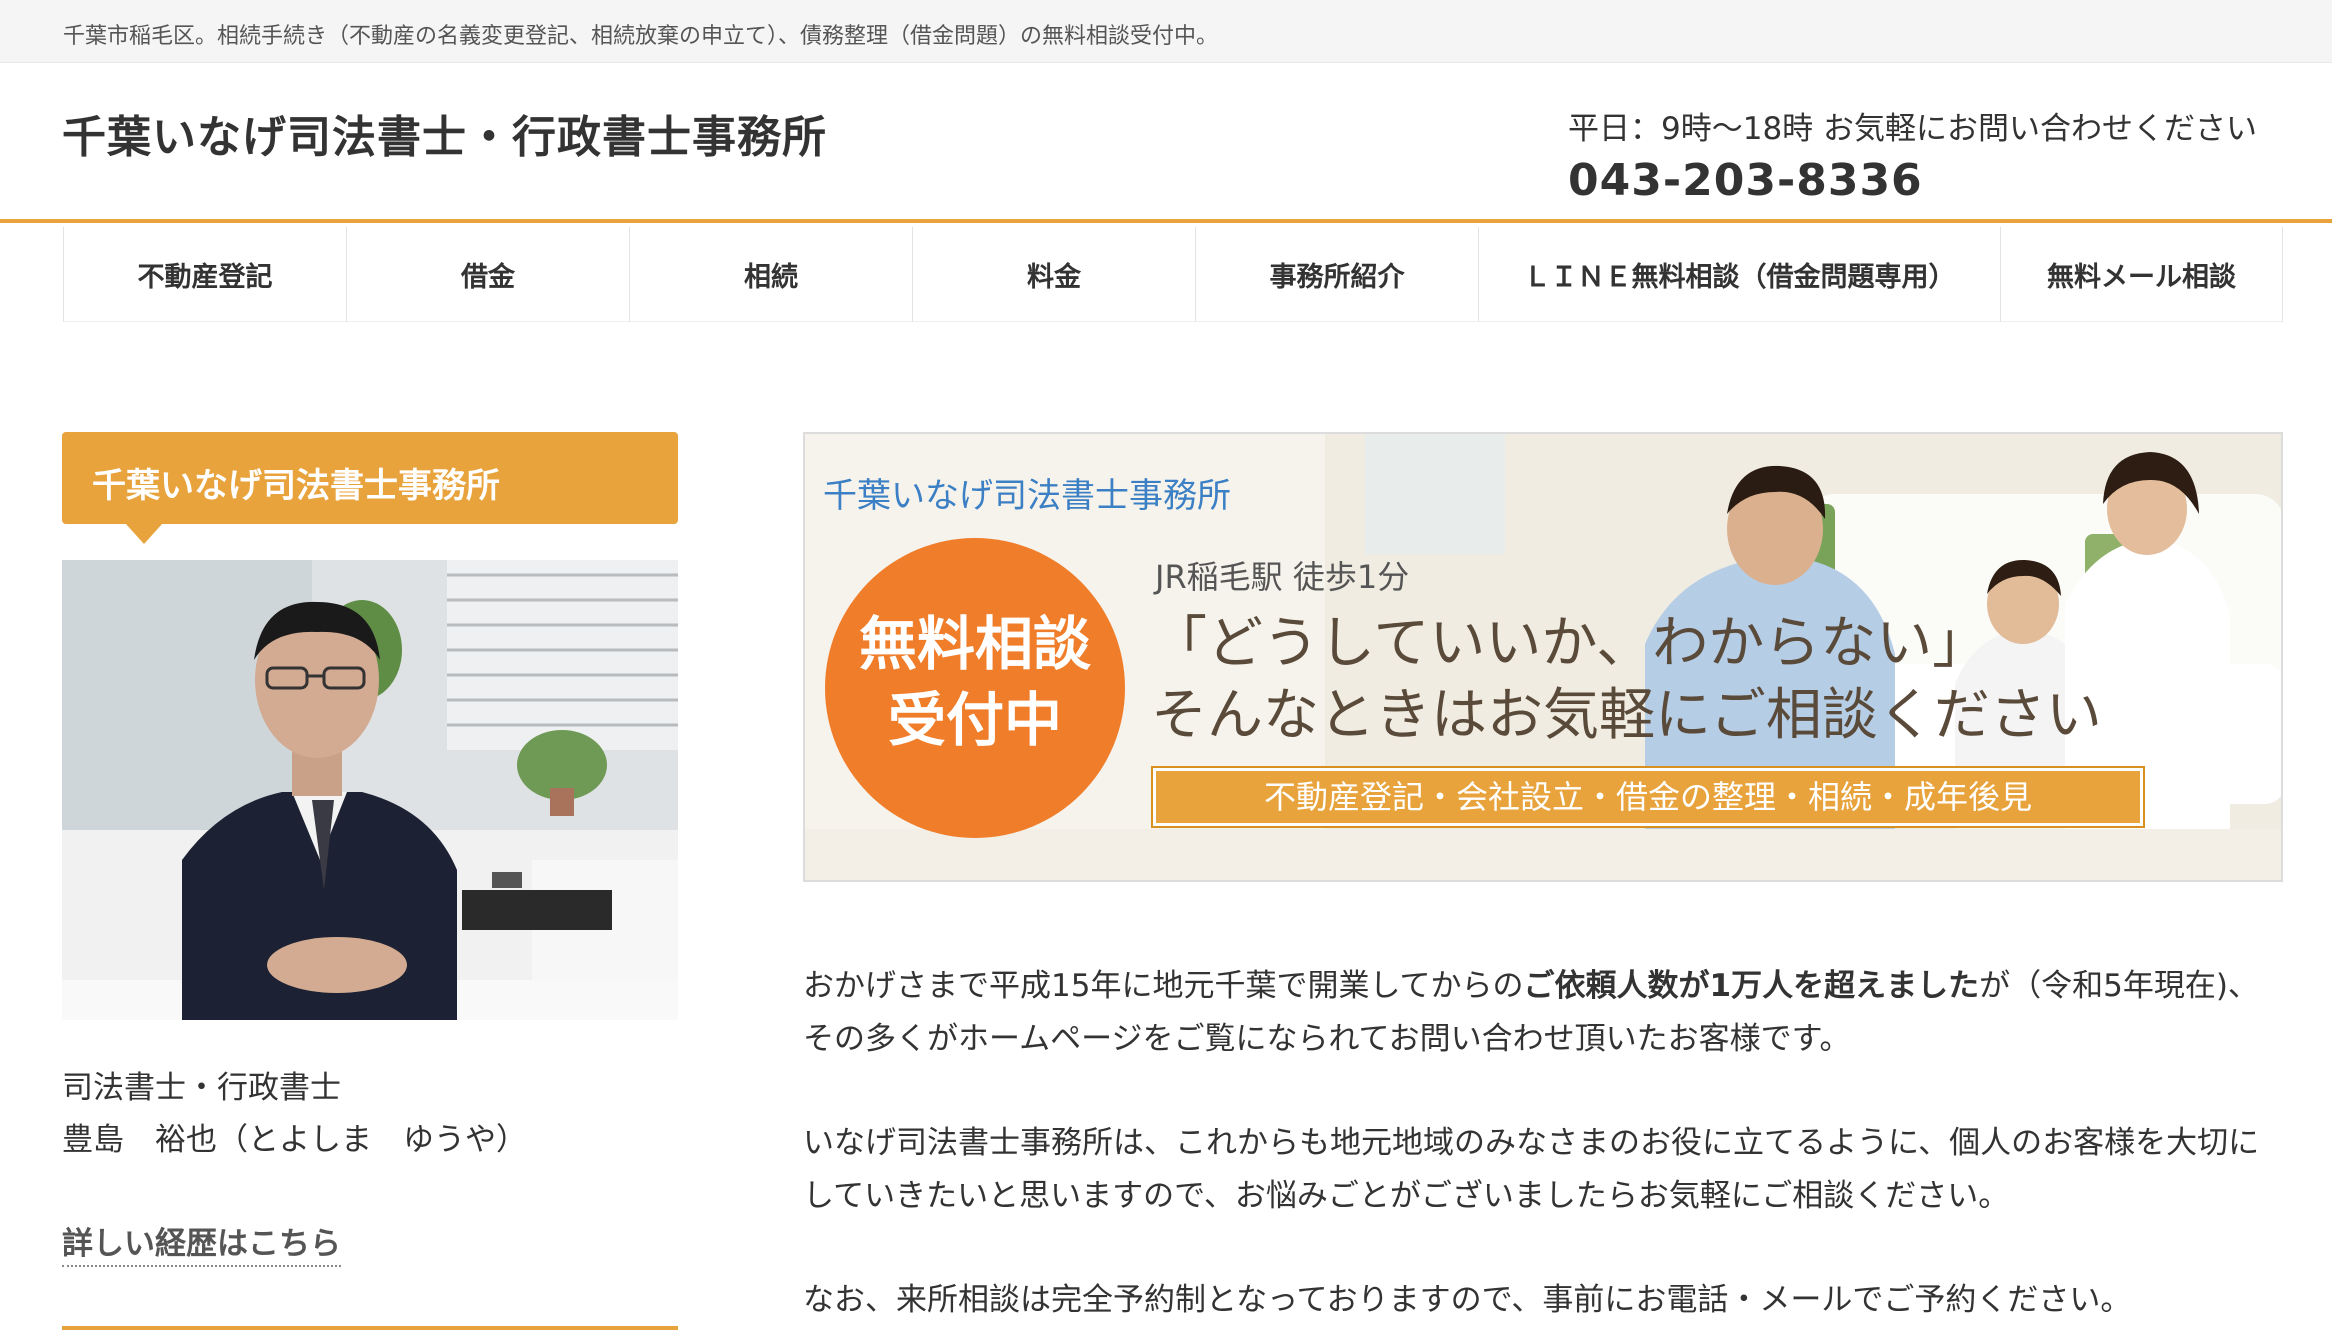  Describe the element at coordinates (1336, 274) in the screenshot. I see `nav-item-office: 事務所紹介` at that location.